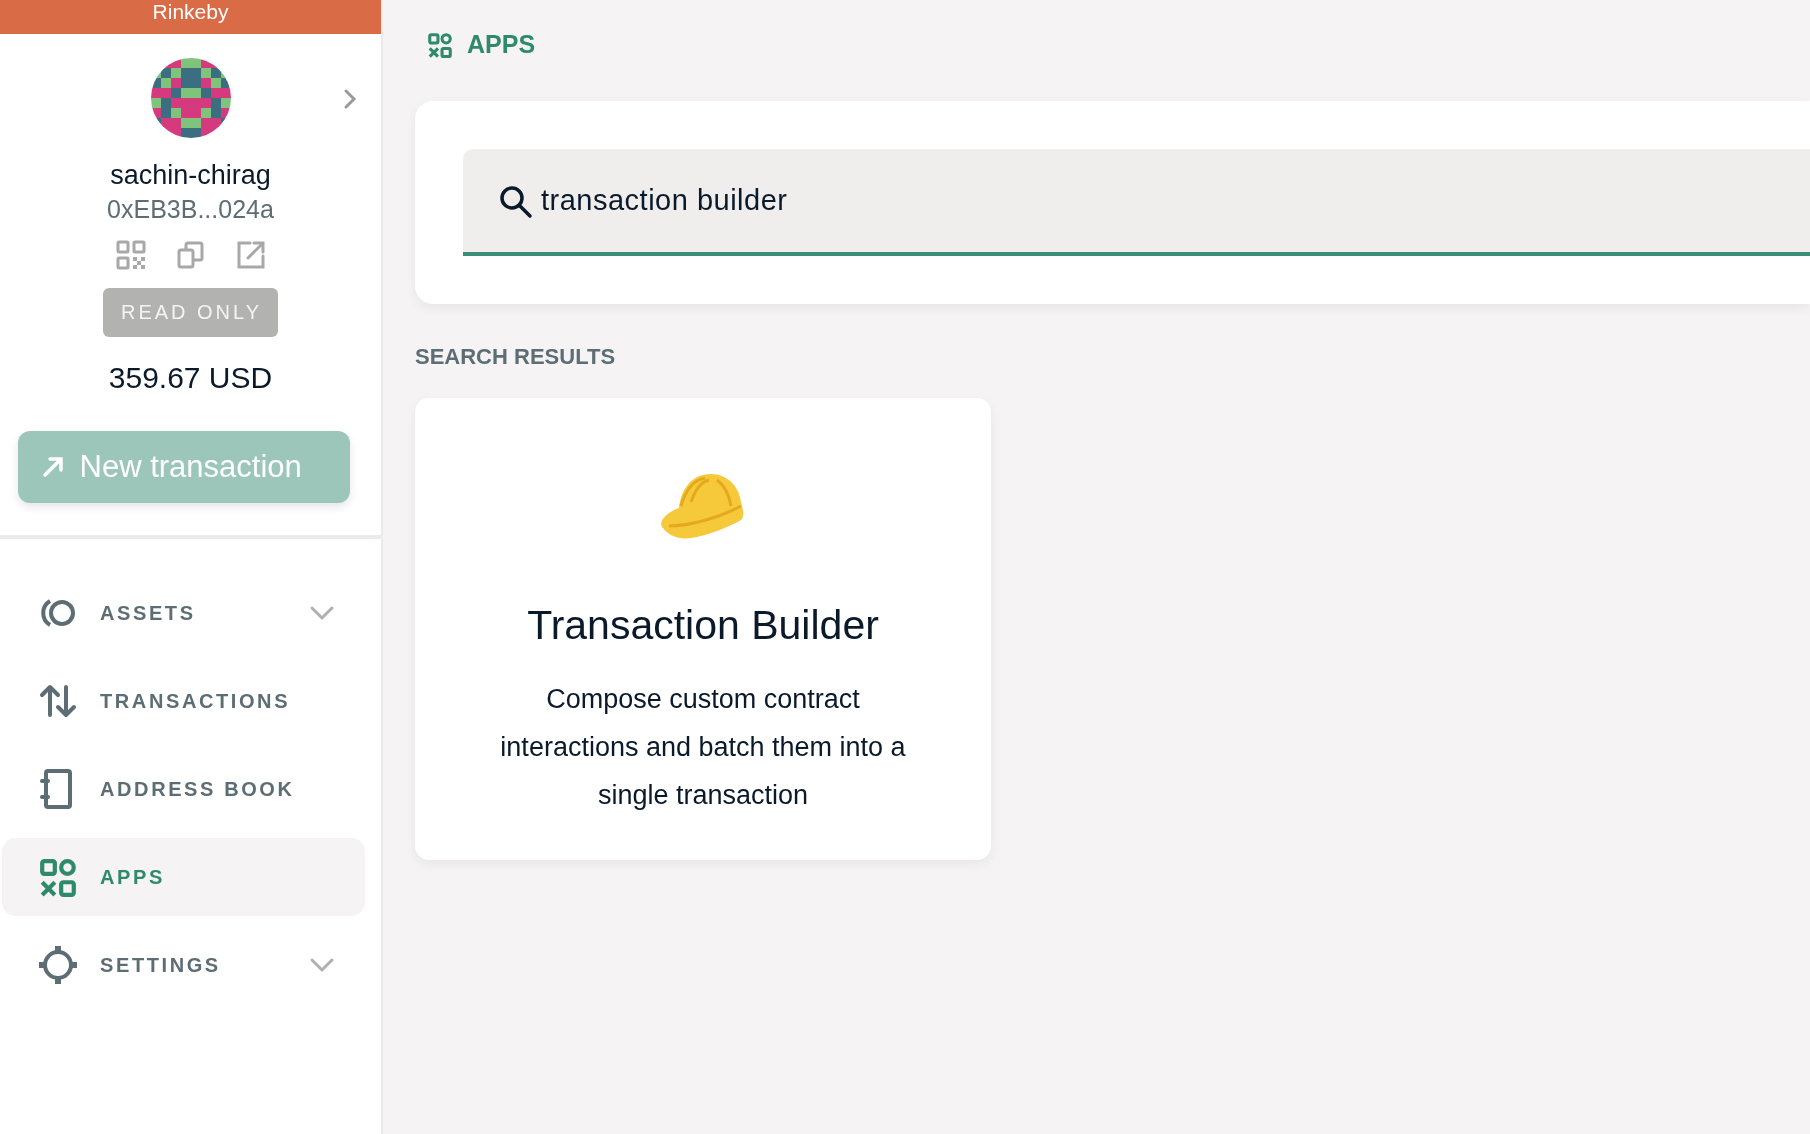 This screenshot has width=1810, height=1134. What do you see at coordinates (190, 17) in the screenshot?
I see `network-label: Rinkeby` at bounding box center [190, 17].